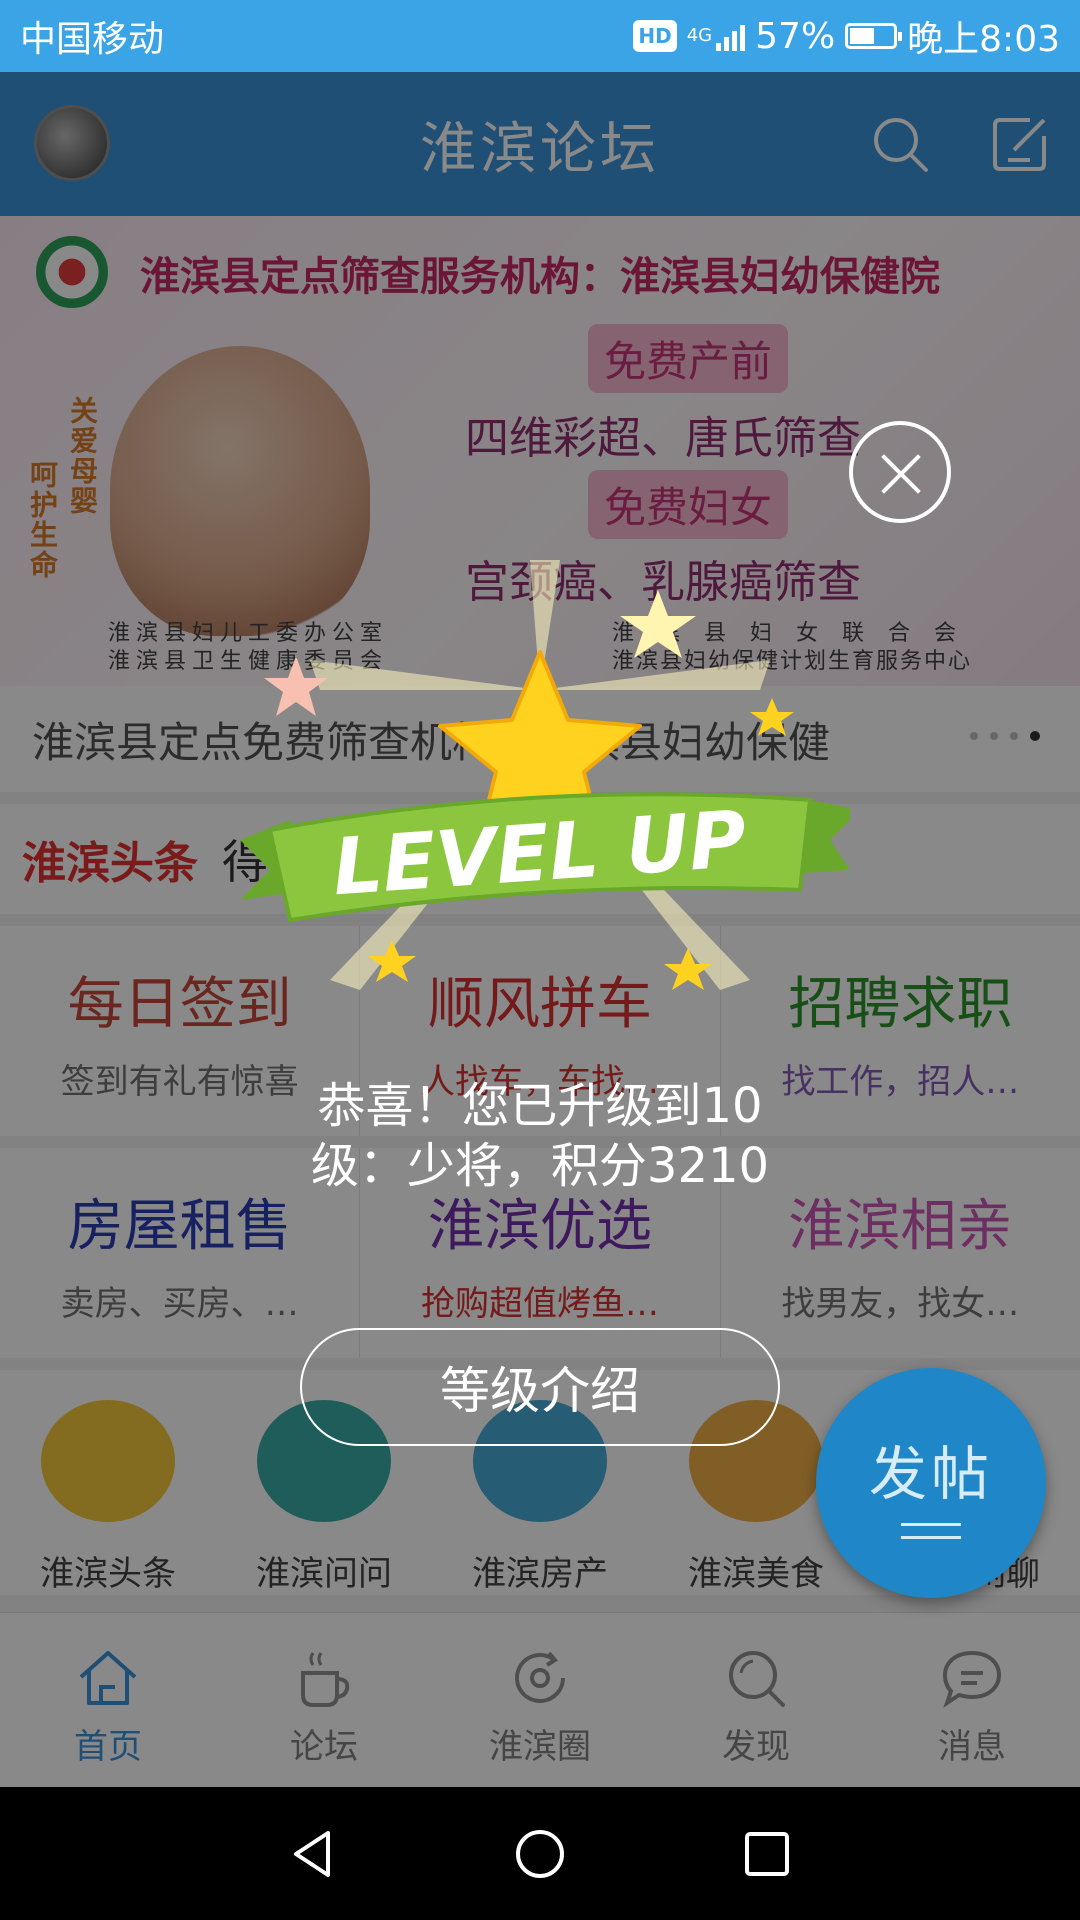  I want to click on level-up-message: 恭喜！您已升级到10级：少将，积分3210, so click(540, 1136).